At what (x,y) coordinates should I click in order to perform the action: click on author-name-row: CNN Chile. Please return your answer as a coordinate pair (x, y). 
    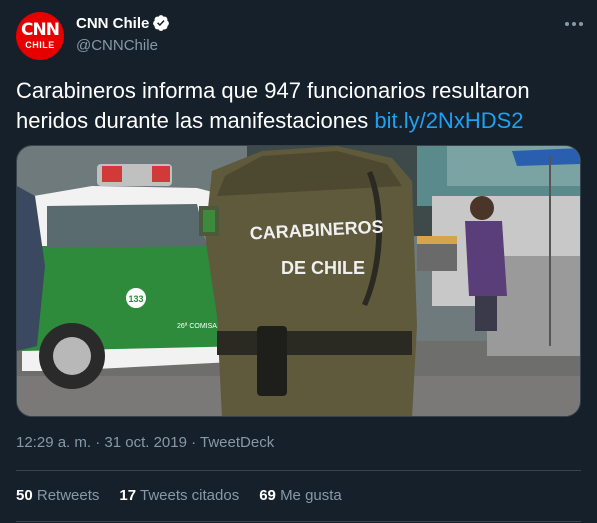
    Looking at the image, I should click on (123, 23).